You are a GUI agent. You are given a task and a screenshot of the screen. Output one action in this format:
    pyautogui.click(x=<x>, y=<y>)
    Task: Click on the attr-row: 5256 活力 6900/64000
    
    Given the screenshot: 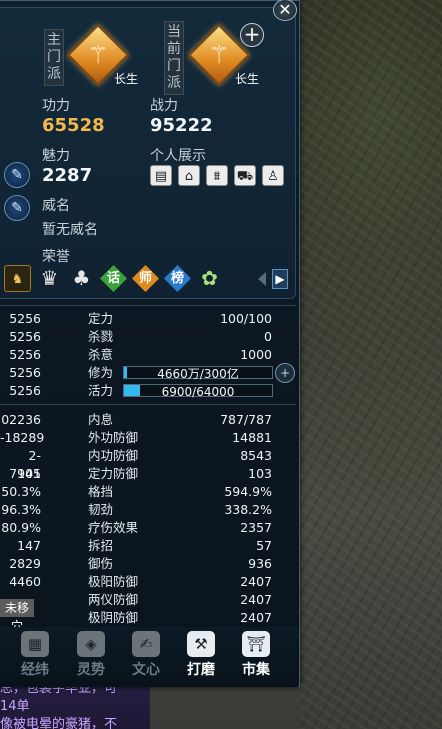 What is the action you would take?
    pyautogui.click(x=136, y=391)
    